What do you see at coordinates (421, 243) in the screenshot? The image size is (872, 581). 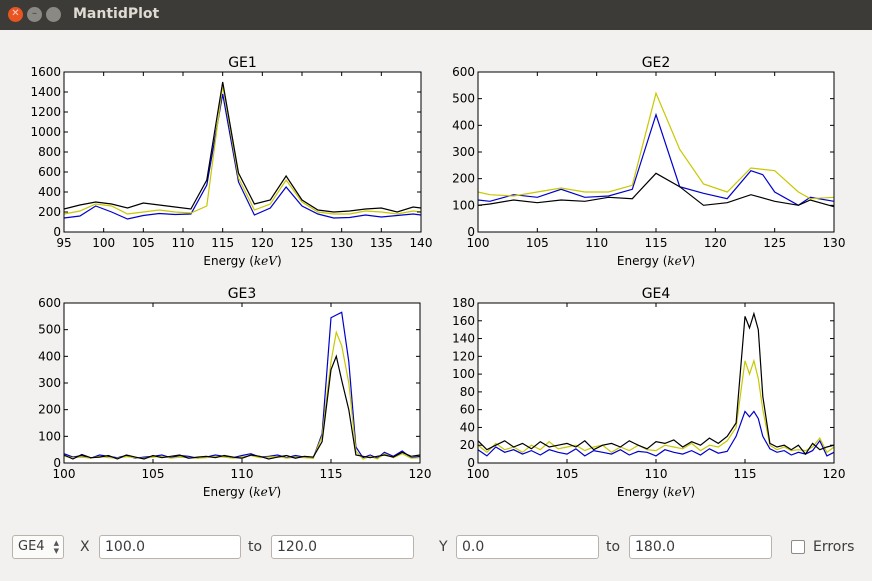 I see `x-tick-label: 140` at bounding box center [421, 243].